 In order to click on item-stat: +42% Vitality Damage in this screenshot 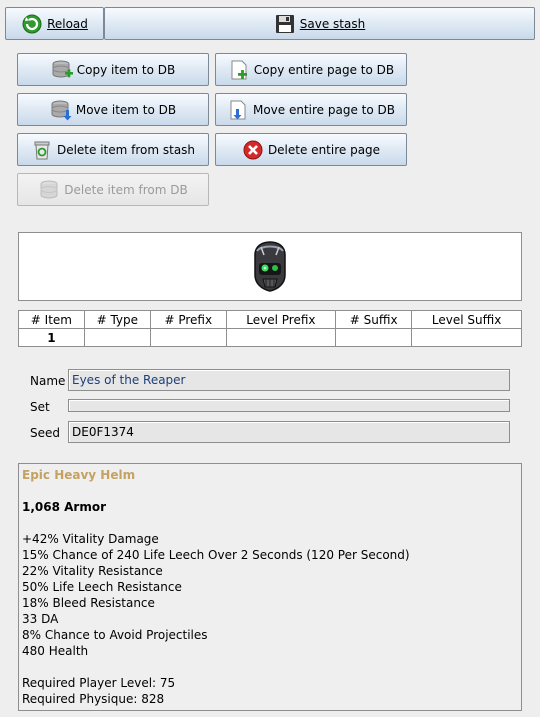, I will do `click(90, 539)`.